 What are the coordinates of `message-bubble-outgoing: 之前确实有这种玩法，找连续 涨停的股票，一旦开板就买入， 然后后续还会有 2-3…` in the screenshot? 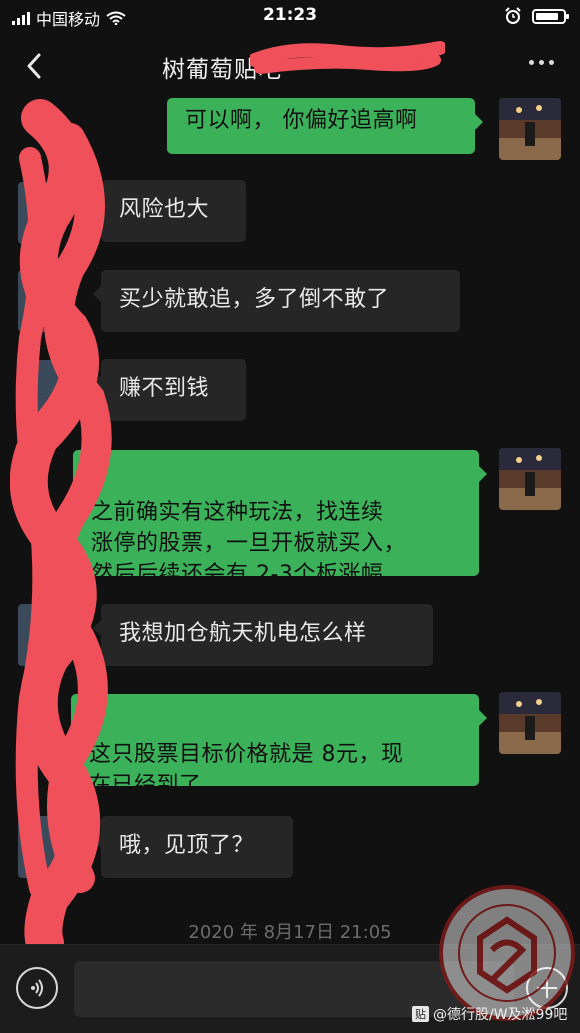 It's located at (280, 518).